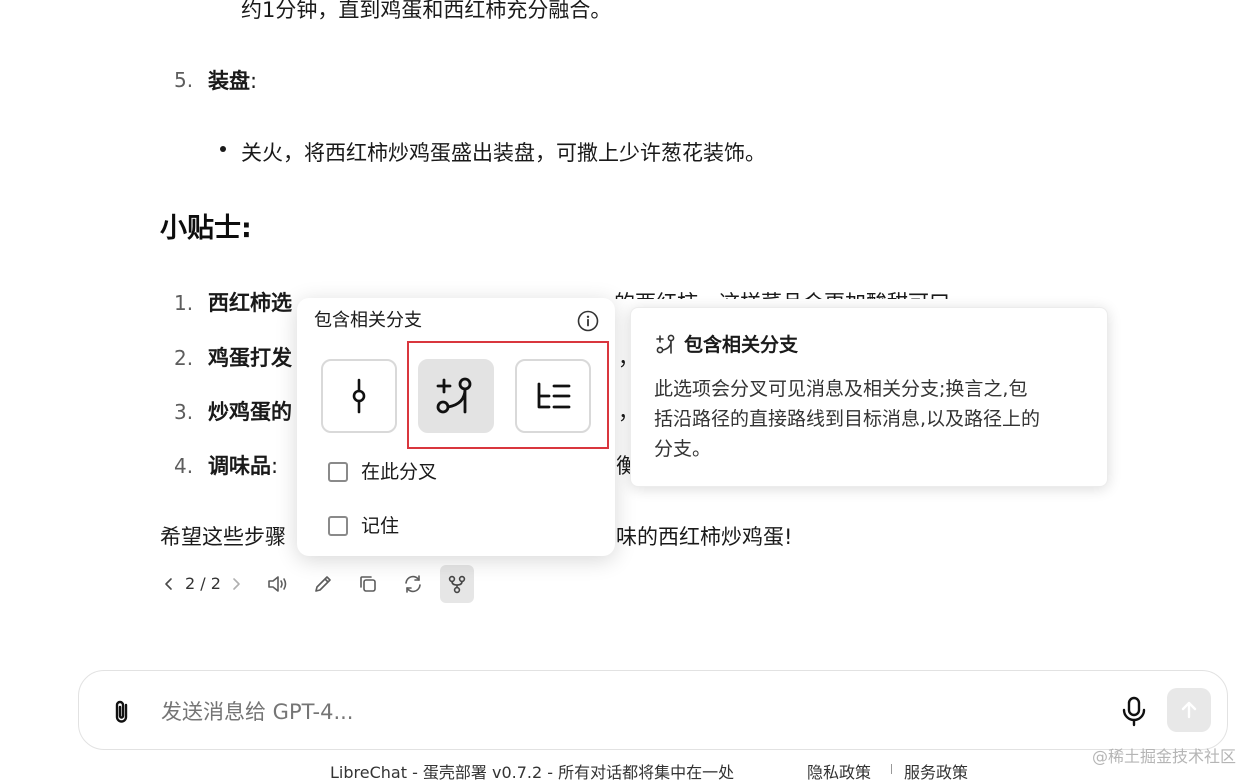  Describe the element at coordinates (184, 412) in the screenshot. I see `tip-3-number: 3.` at that location.